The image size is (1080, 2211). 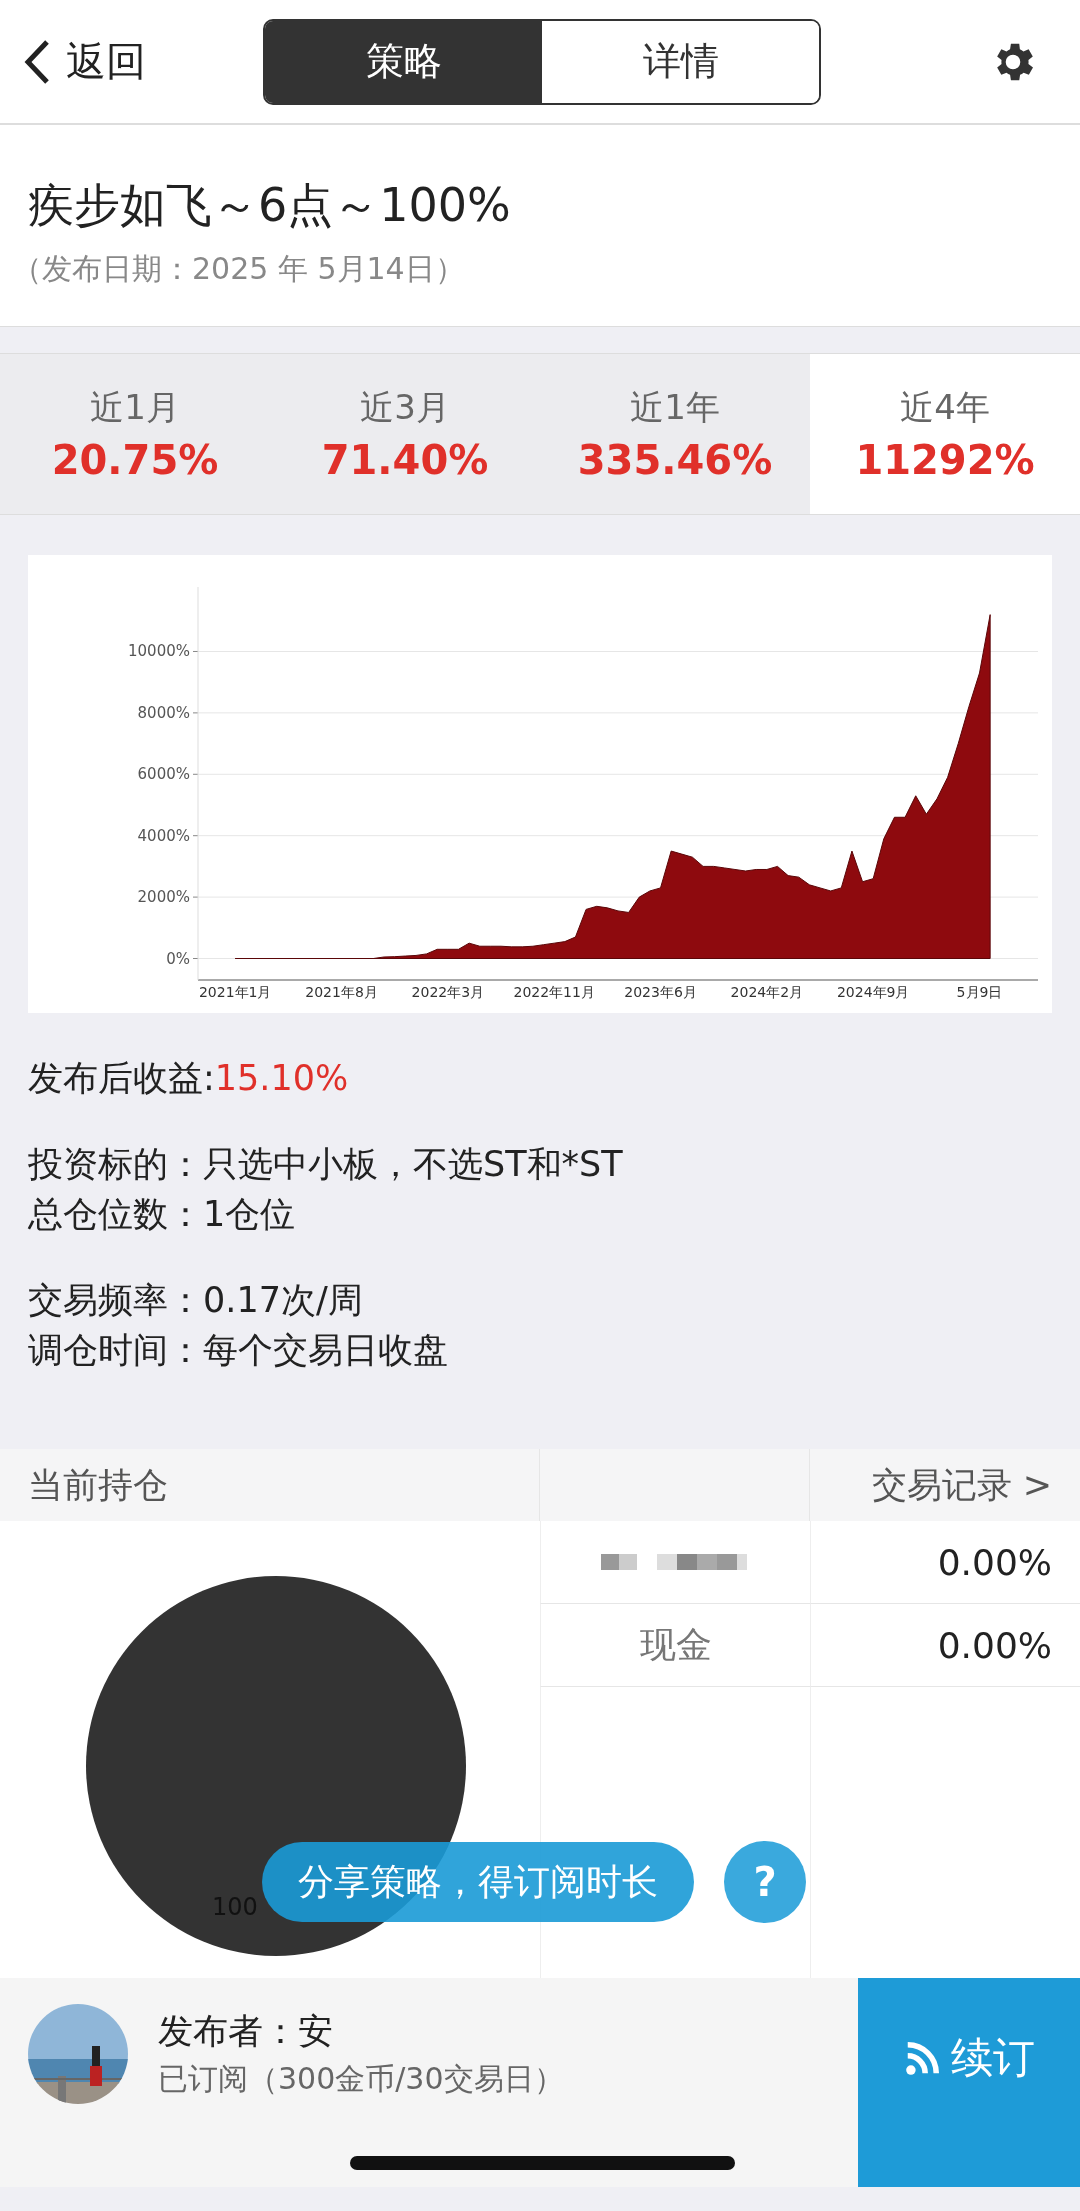 What do you see at coordinates (238, 1350) in the screenshot?
I see `info-line: 调仓时间：每个交易日收盘` at bounding box center [238, 1350].